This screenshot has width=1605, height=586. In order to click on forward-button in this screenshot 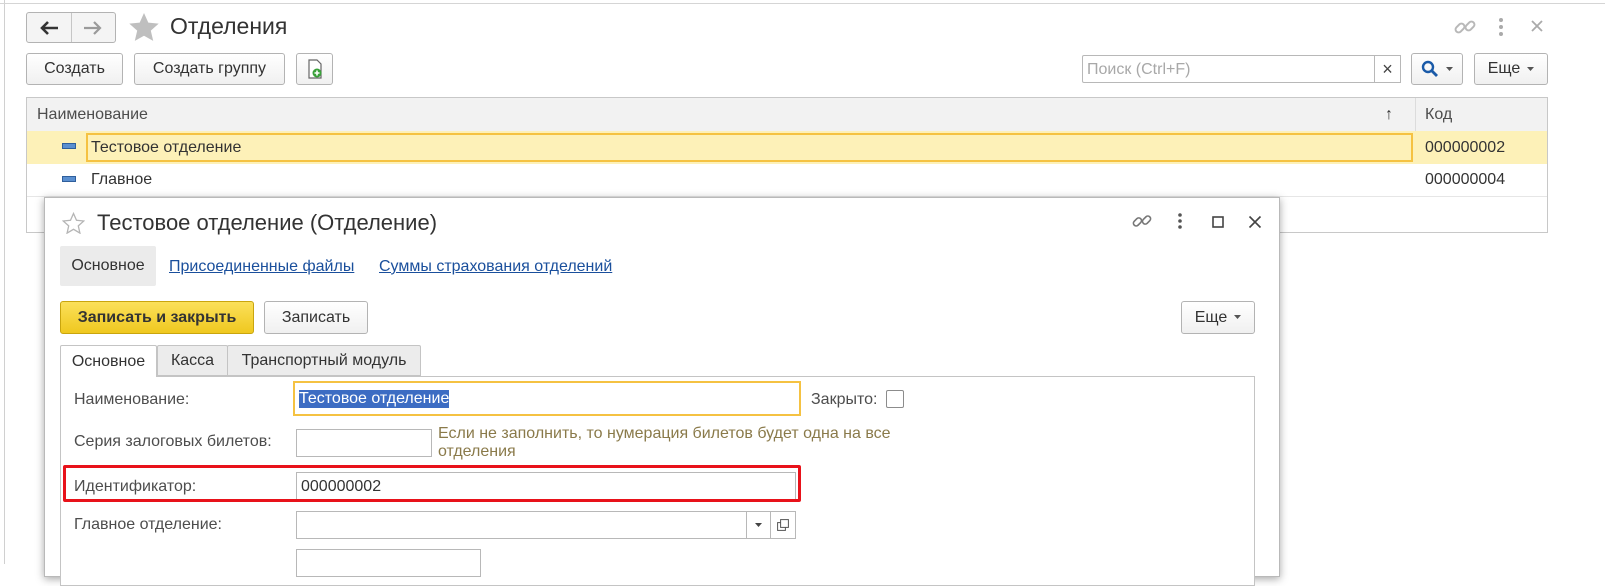, I will do `click(94, 27)`.